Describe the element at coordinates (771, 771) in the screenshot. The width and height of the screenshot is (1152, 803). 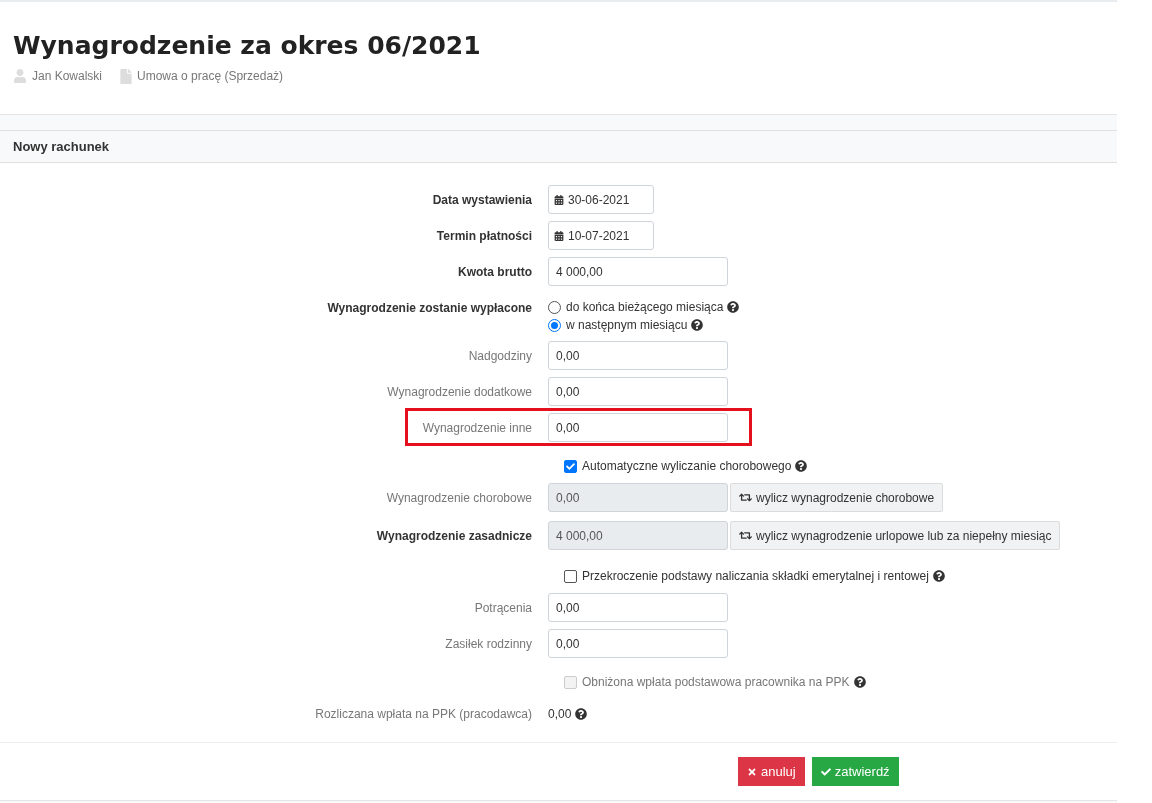
I see `cancel-button: anuluj` at that location.